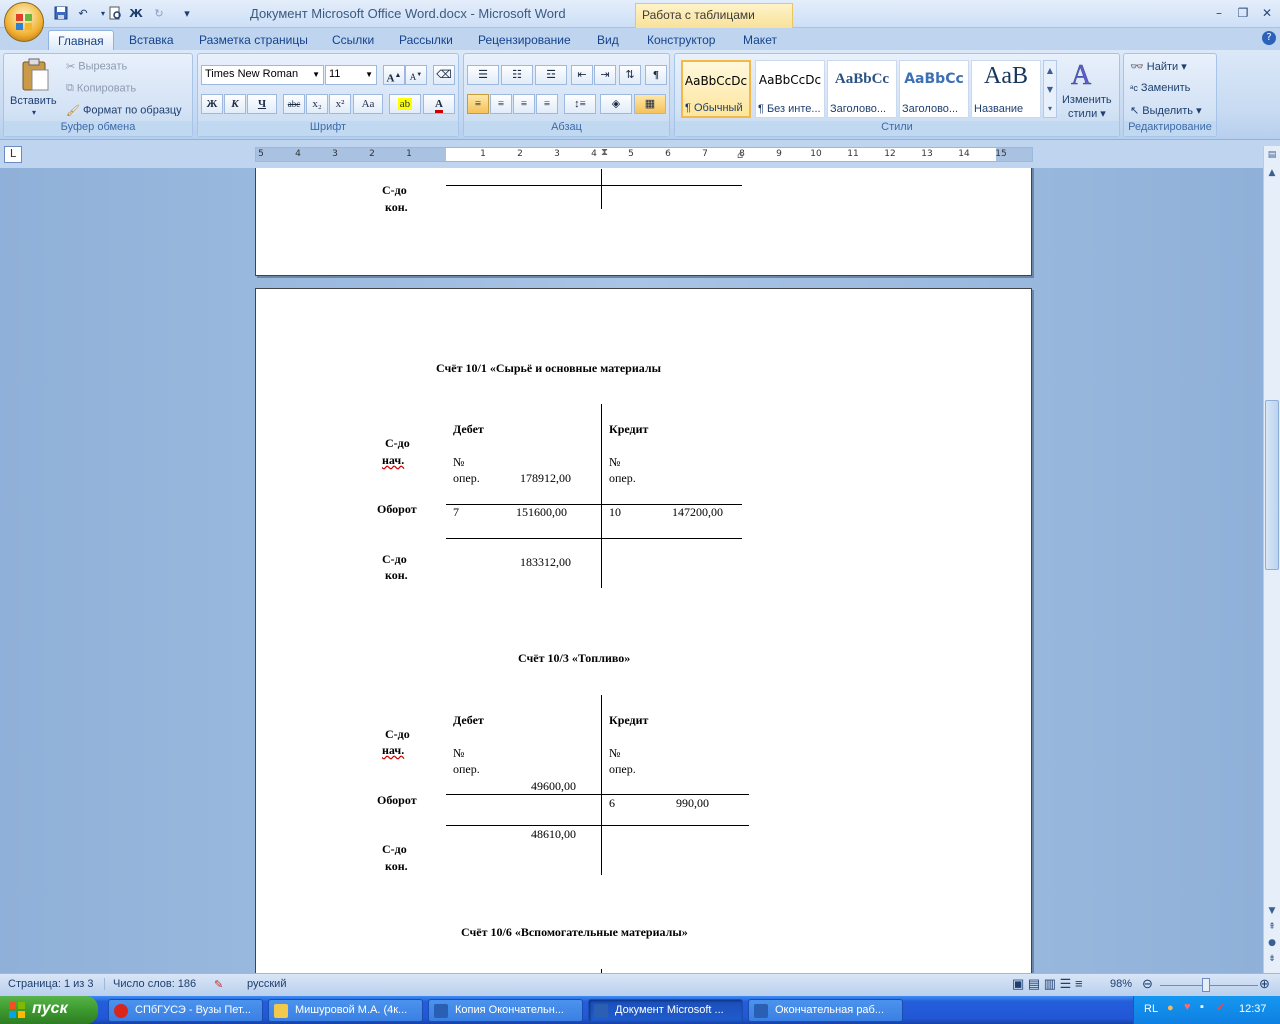 This screenshot has height=1024, width=1280. Describe the element at coordinates (1187, 1007) in the screenshot. I see `security-icon: ♥` at that location.